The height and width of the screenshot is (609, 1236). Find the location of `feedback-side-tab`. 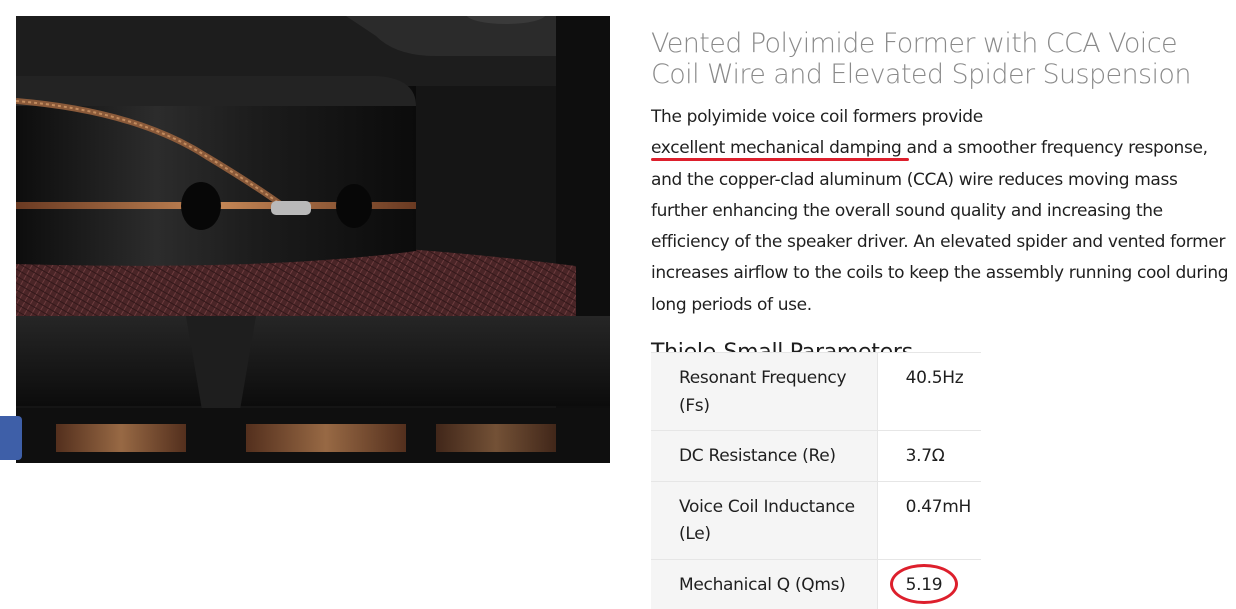

feedback-side-tab is located at coordinates (11, 438).